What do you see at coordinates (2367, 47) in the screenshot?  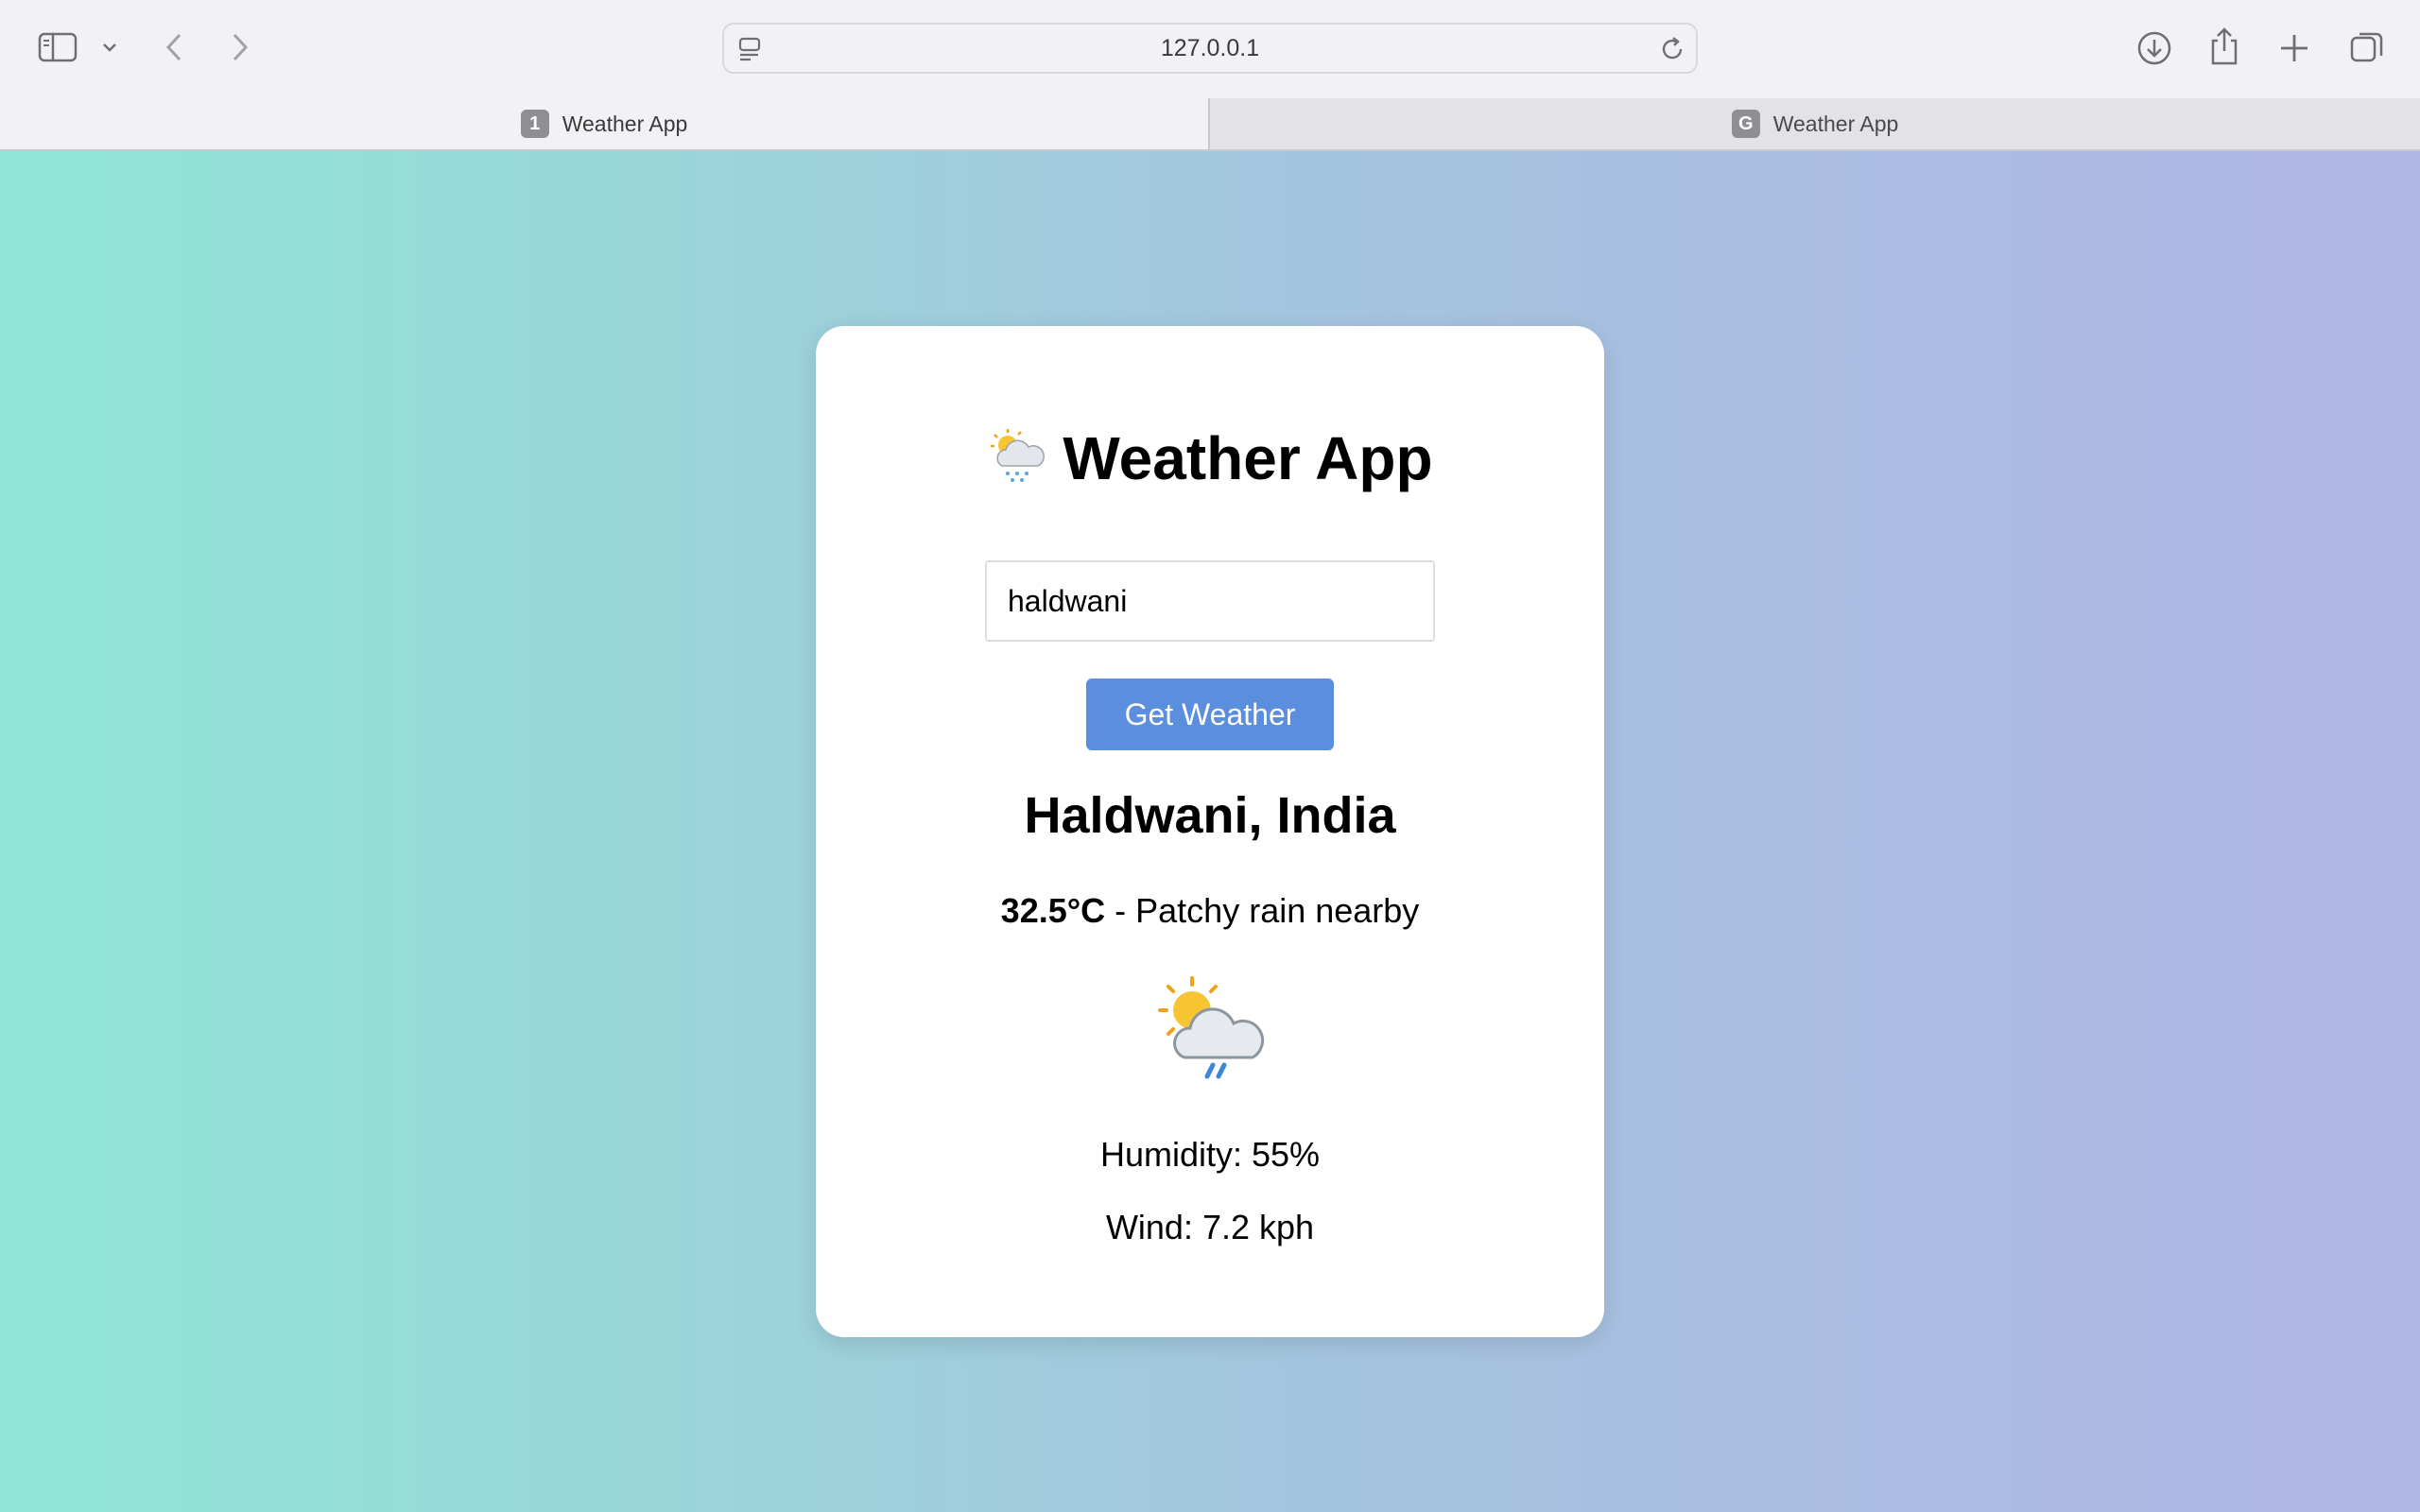 I see `tab-overview-icon` at bounding box center [2367, 47].